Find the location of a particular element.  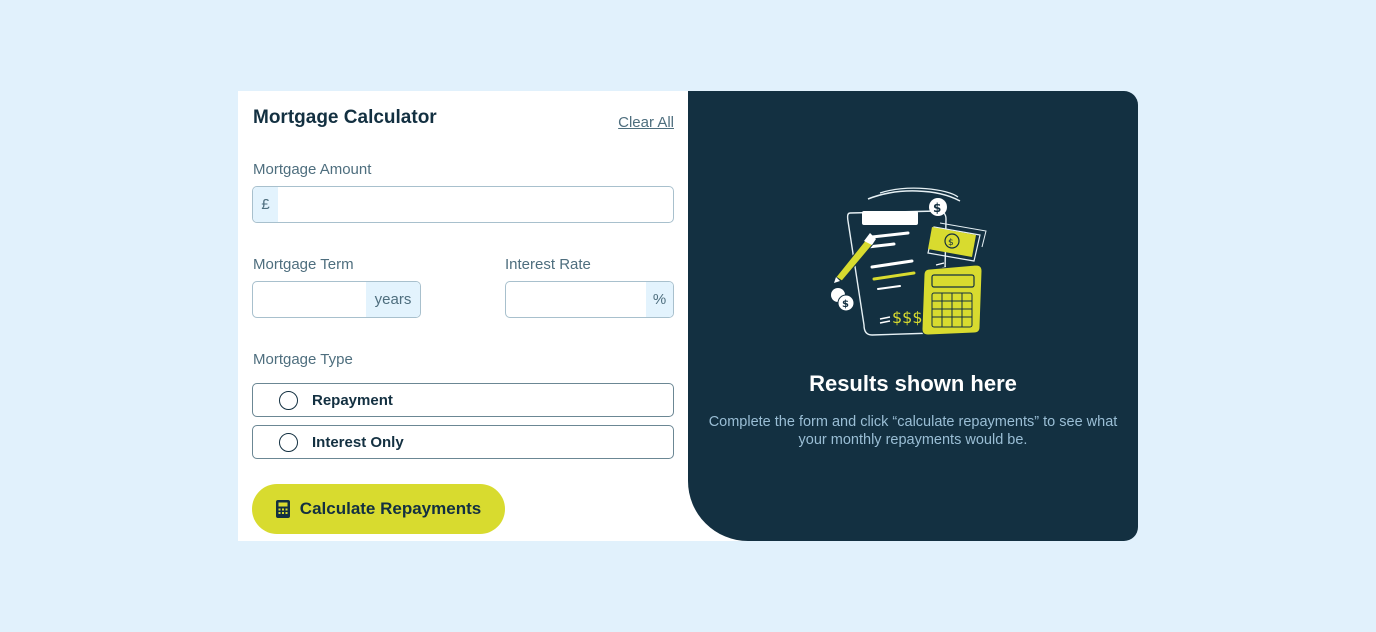

page-title: Mortgage Calculator is located at coordinates (345, 117).